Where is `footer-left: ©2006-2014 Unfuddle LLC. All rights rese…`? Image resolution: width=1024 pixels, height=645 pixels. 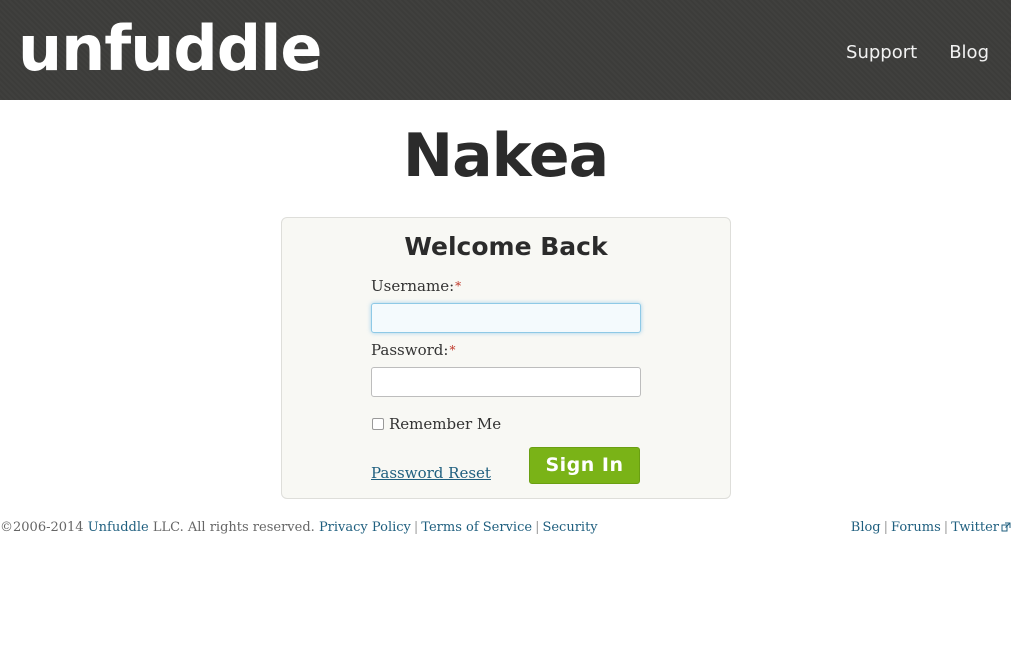
footer-left: ©2006-2014 Unfuddle LLC. All rights rese… is located at coordinates (299, 528).